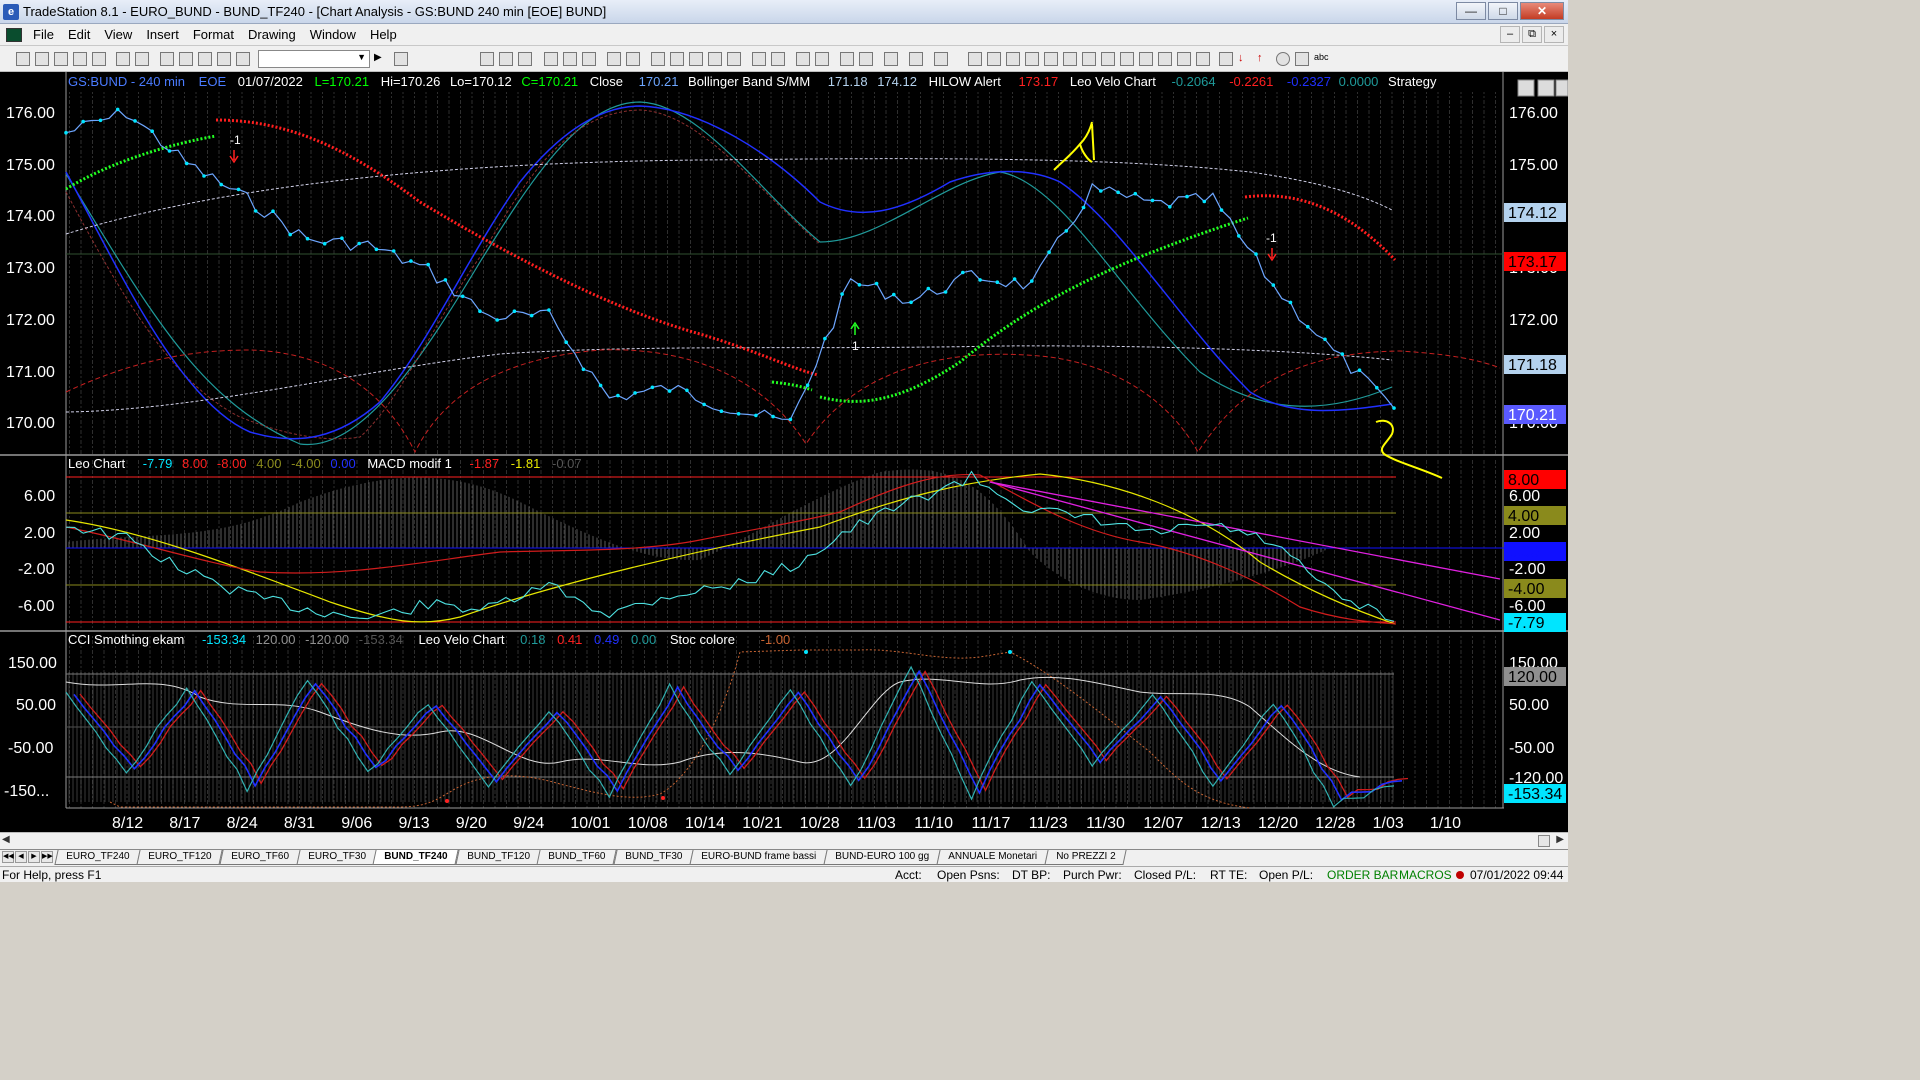 This screenshot has width=1920, height=1080. I want to click on crosshair-icon, so click(866, 59).